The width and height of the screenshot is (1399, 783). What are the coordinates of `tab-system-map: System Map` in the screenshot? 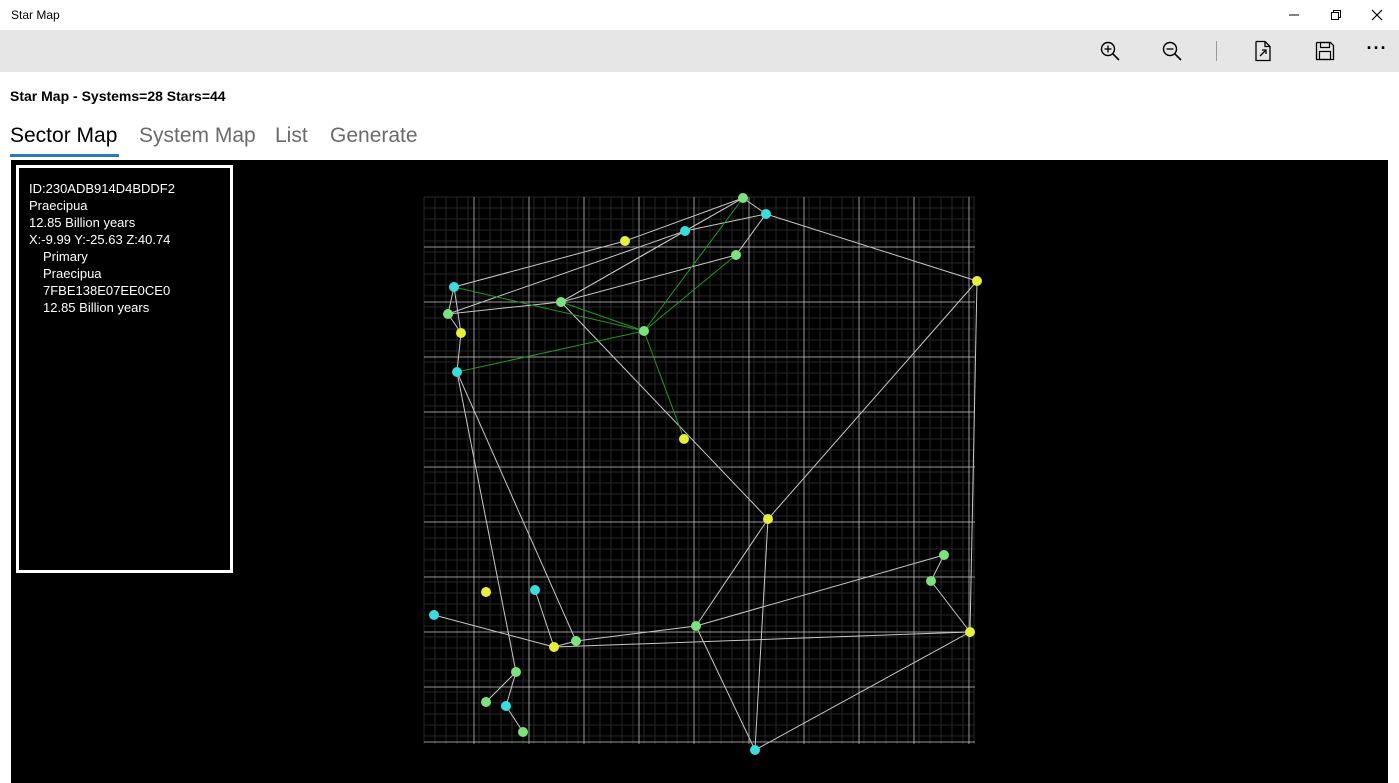 It's located at (197, 136).